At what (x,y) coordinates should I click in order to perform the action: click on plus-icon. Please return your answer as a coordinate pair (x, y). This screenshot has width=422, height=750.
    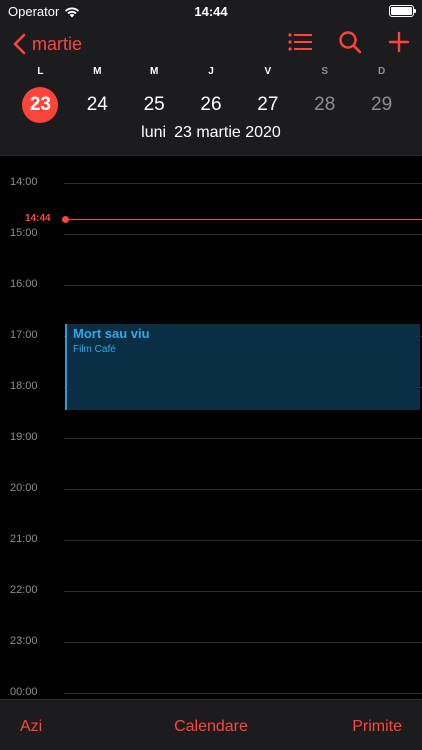
    Looking at the image, I should click on (399, 42).